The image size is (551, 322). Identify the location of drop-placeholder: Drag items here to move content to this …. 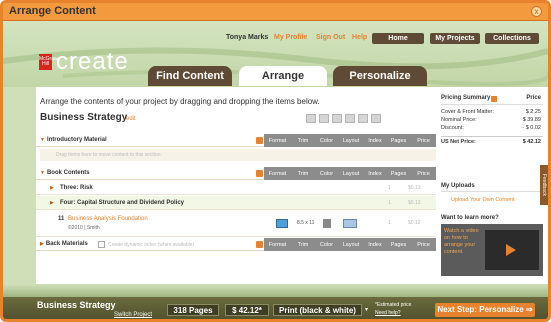
(108, 155).